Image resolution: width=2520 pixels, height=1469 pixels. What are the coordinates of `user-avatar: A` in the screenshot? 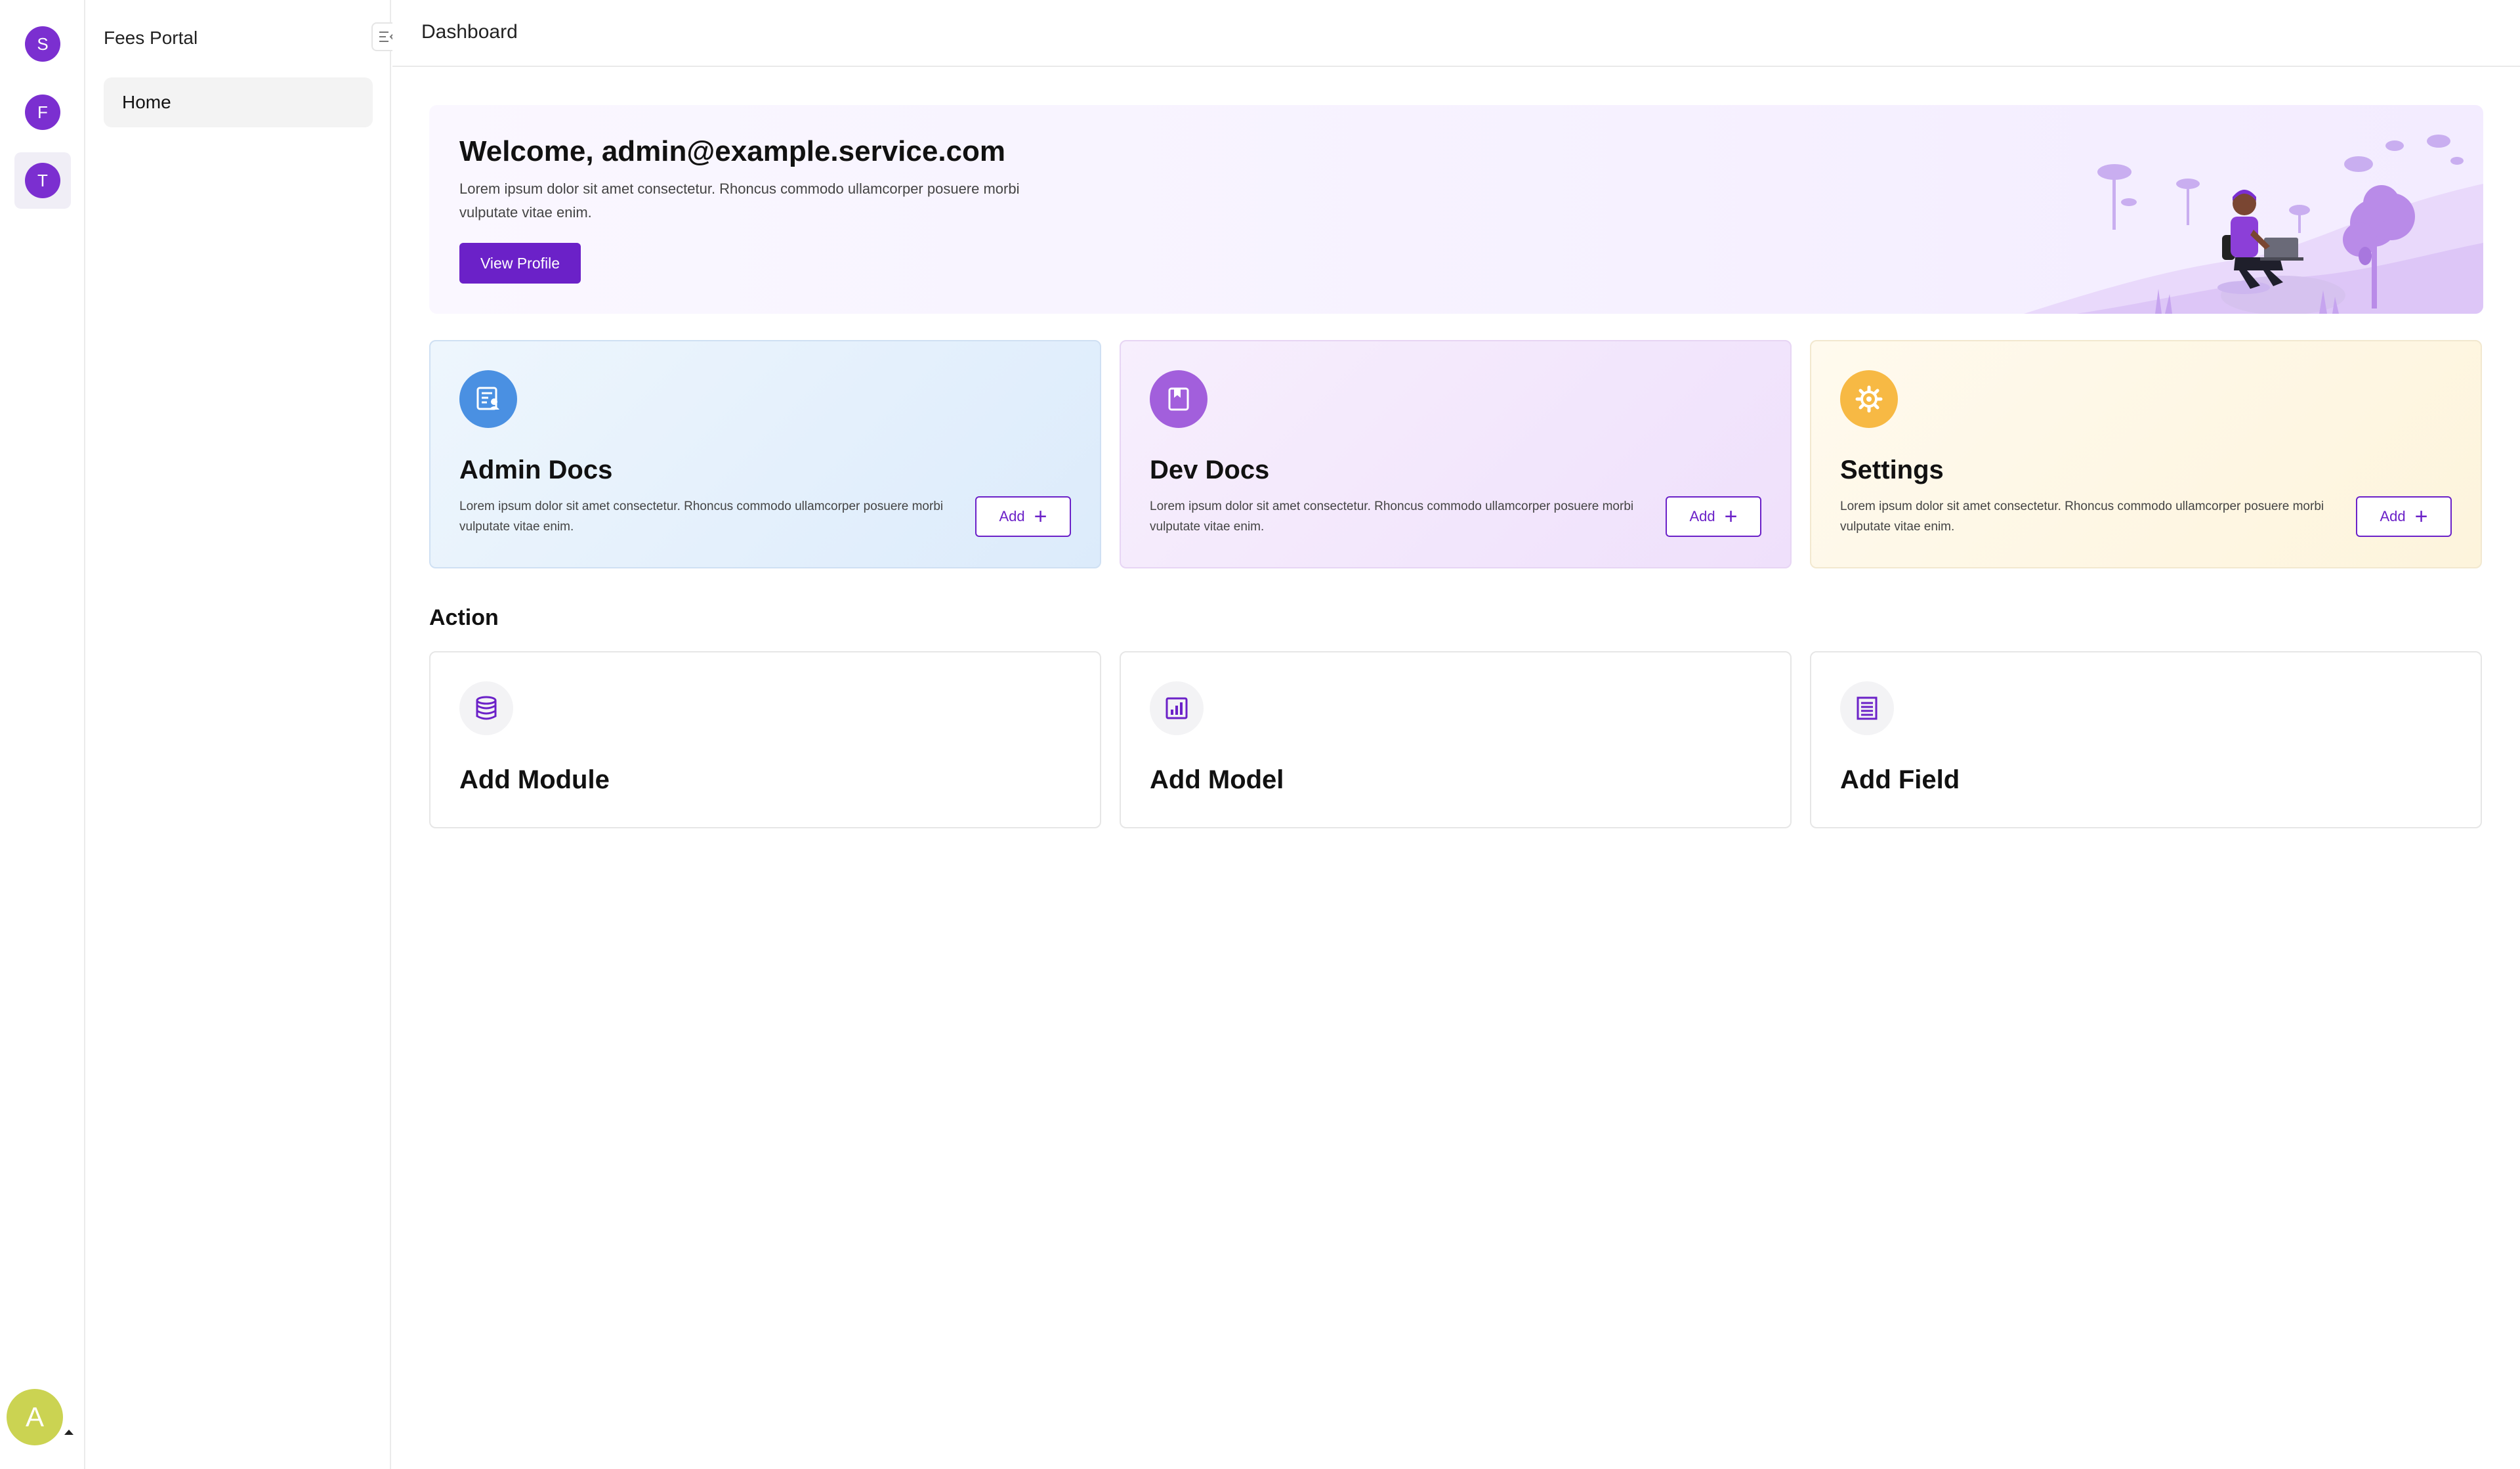 It's located at (35, 1417).